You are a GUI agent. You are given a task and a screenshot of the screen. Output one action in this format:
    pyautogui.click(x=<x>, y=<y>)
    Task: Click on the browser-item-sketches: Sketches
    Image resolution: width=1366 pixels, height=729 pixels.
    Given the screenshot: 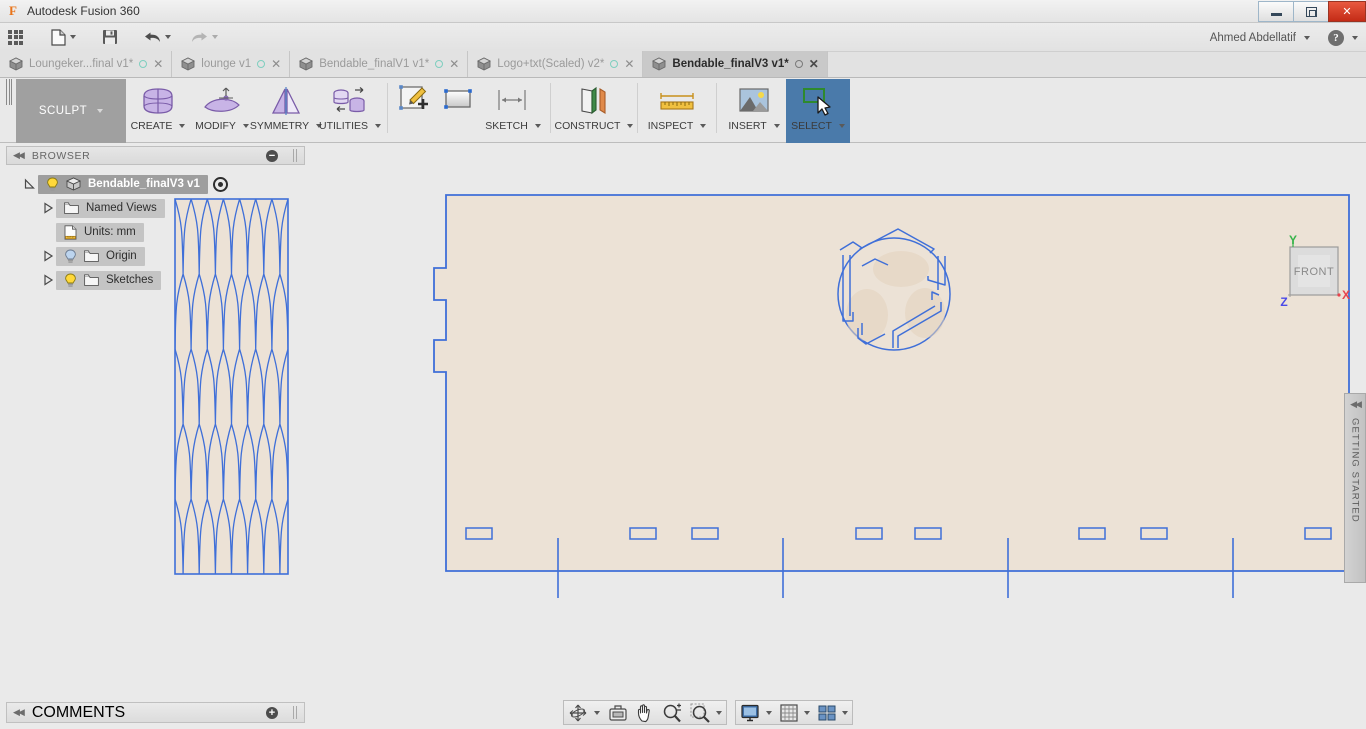 What is the action you would take?
    pyautogui.click(x=109, y=280)
    